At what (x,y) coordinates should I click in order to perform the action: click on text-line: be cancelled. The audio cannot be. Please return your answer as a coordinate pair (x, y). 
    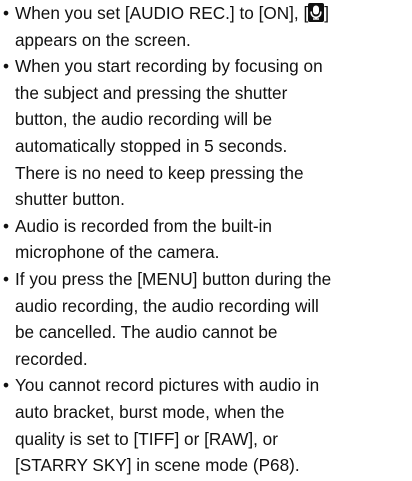
    Looking at the image, I should click on (146, 332).